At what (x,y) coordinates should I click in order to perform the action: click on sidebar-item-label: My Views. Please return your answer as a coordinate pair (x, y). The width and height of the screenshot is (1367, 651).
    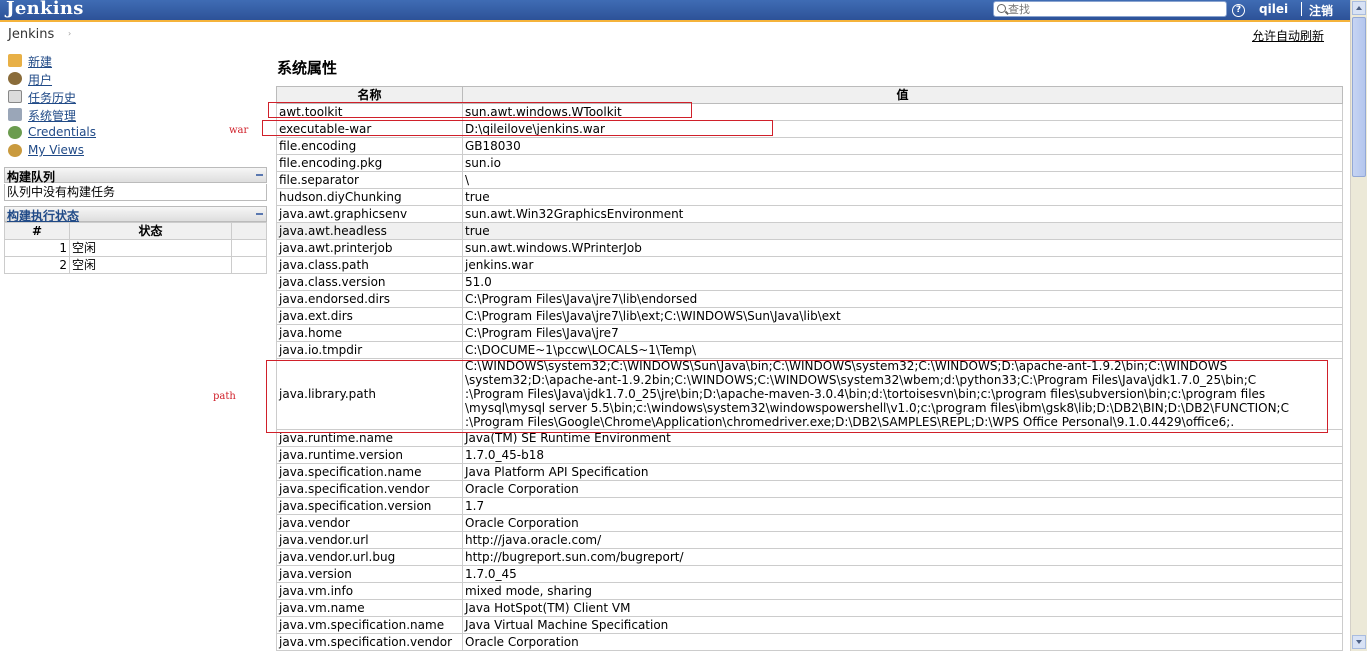
    Looking at the image, I should click on (56, 150).